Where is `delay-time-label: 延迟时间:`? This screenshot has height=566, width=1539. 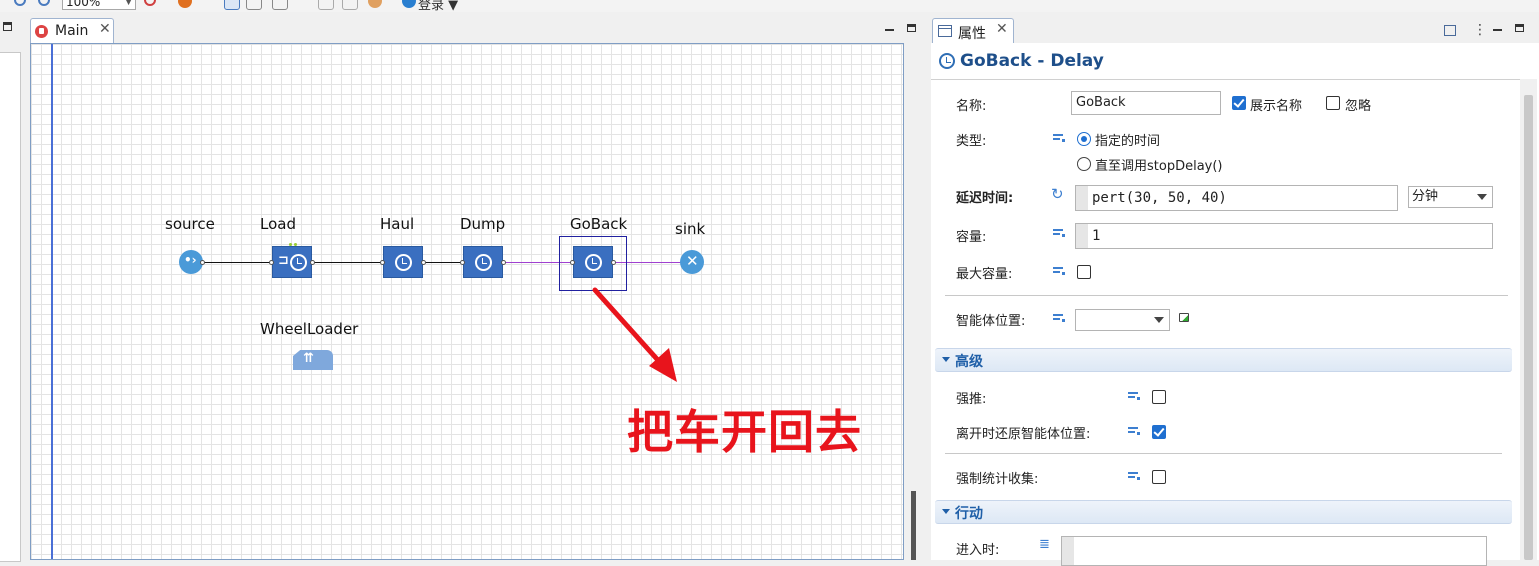
delay-time-label: 延迟时间: is located at coordinates (985, 198).